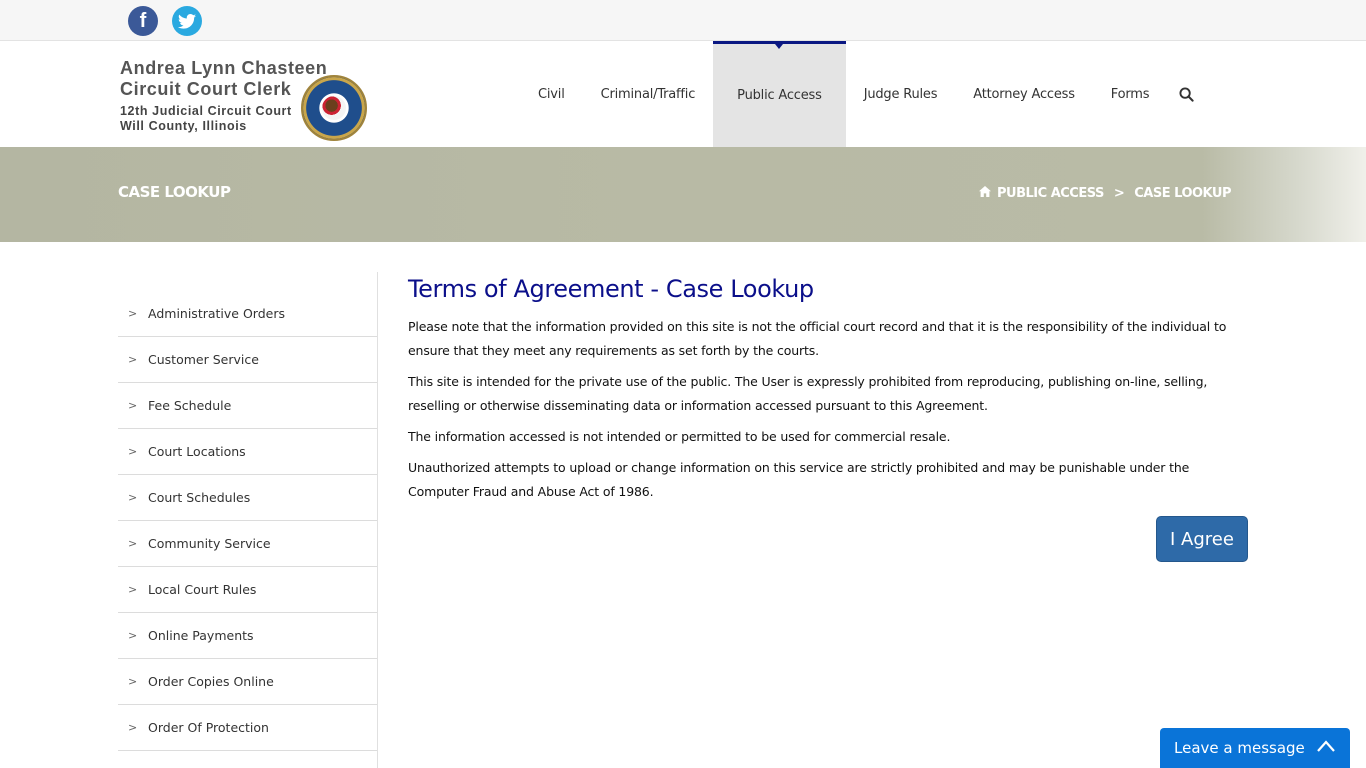 The image size is (1366, 768). What do you see at coordinates (901, 94) in the screenshot?
I see `nav-judge-rules: Judge Rules` at bounding box center [901, 94].